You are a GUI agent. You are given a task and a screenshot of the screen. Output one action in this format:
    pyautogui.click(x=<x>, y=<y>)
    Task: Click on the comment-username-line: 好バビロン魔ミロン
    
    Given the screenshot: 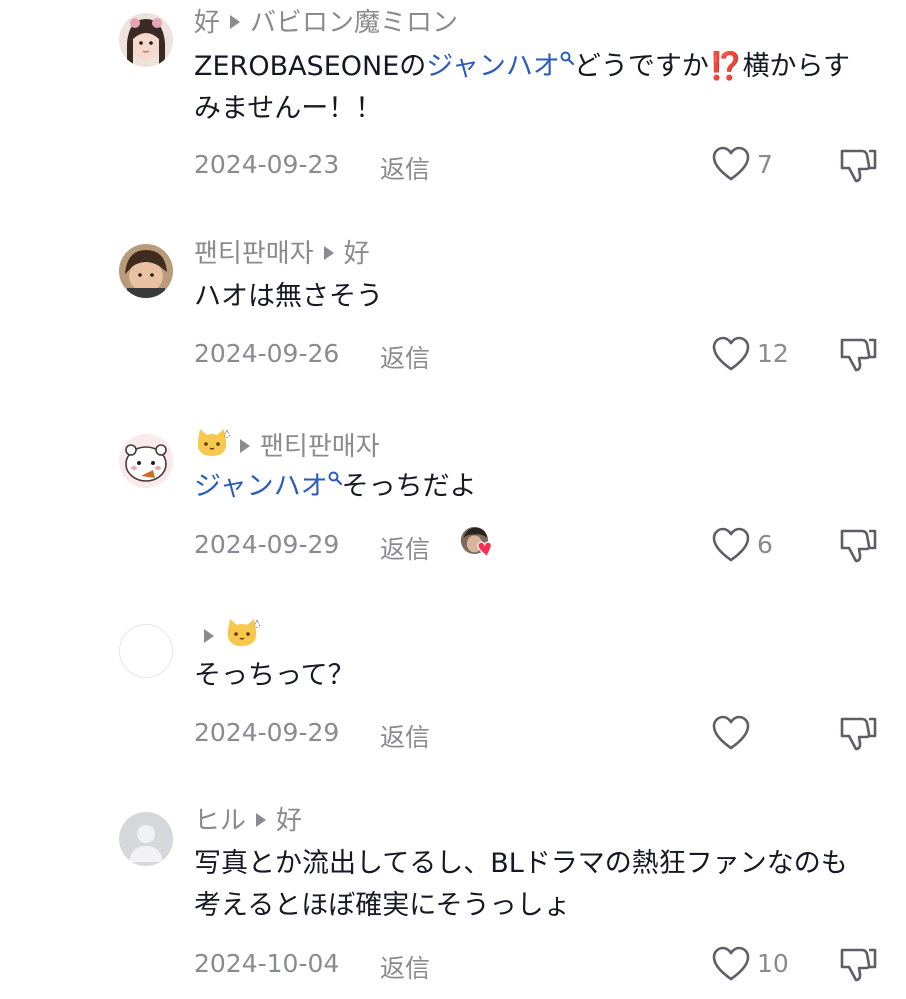 What is the action you would take?
    pyautogui.click(x=326, y=23)
    